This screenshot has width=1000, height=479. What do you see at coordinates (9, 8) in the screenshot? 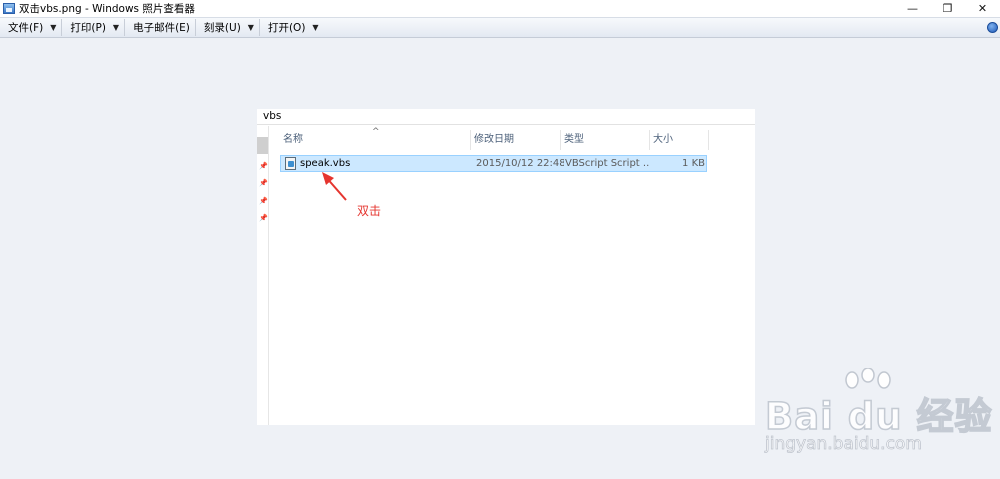
I see `photo-viewer-icon` at bounding box center [9, 8].